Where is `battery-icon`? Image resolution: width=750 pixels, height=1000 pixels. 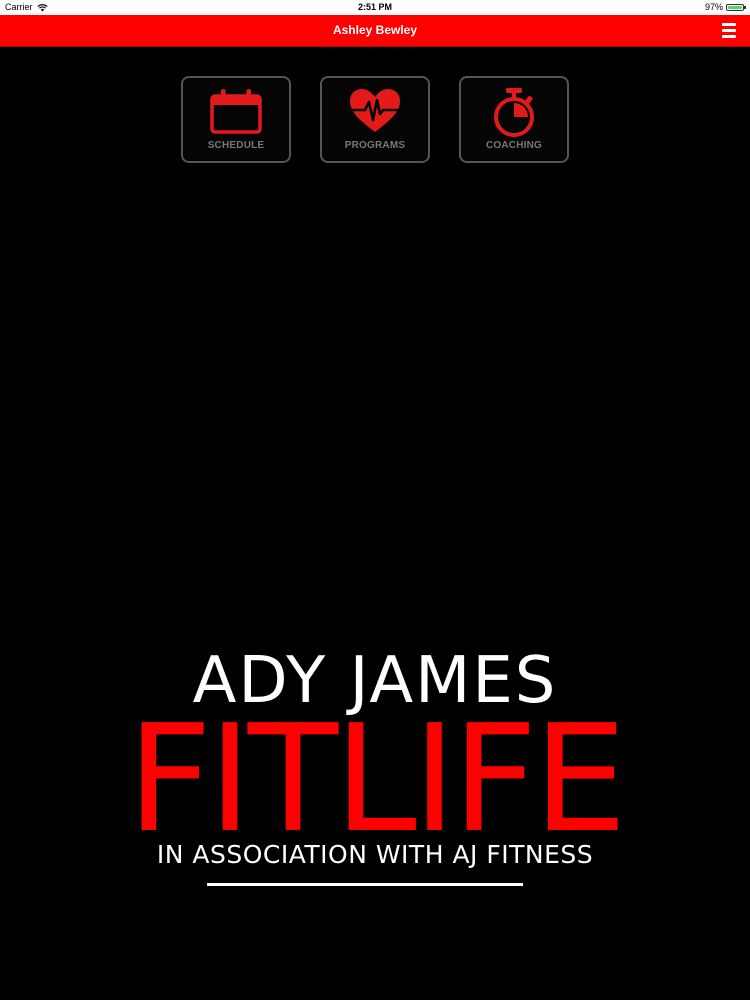
battery-icon is located at coordinates (736, 7).